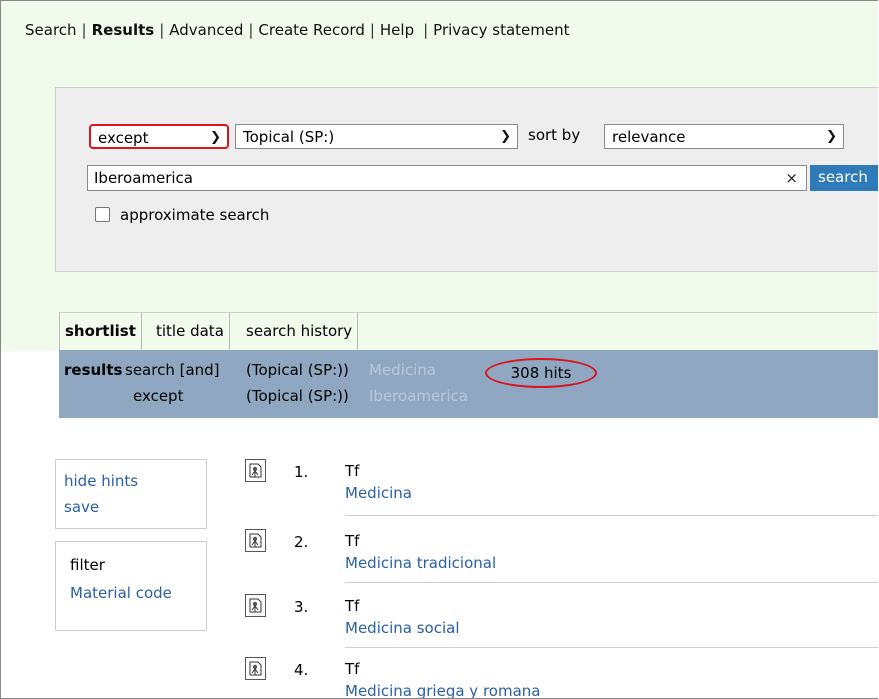 The width and height of the screenshot is (879, 699). I want to click on hit-count: 308 hits, so click(541, 373).